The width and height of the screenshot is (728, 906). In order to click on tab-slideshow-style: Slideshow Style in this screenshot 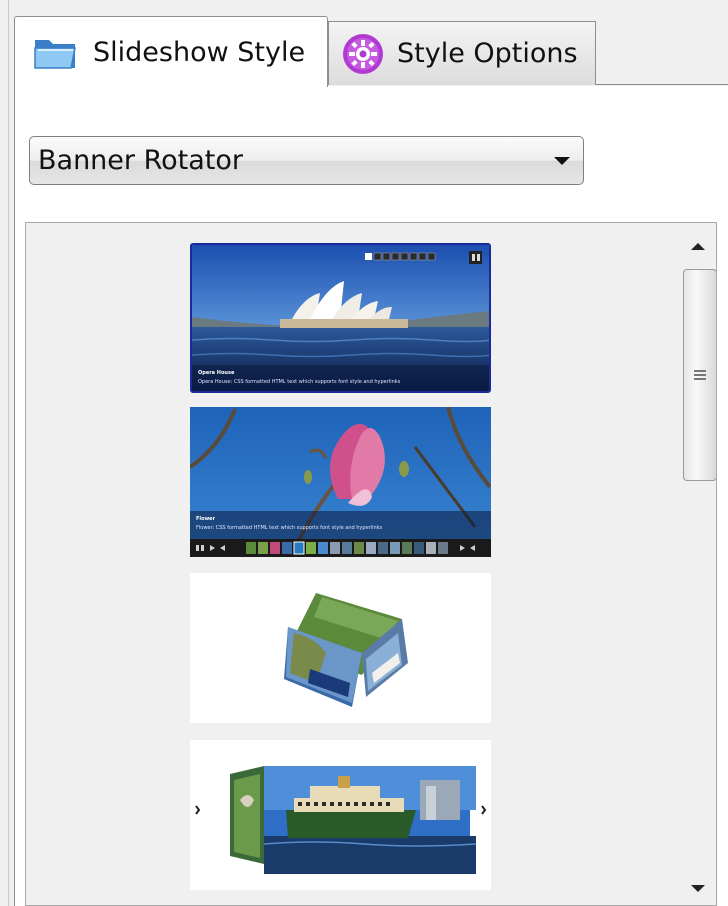, I will do `click(171, 51)`.